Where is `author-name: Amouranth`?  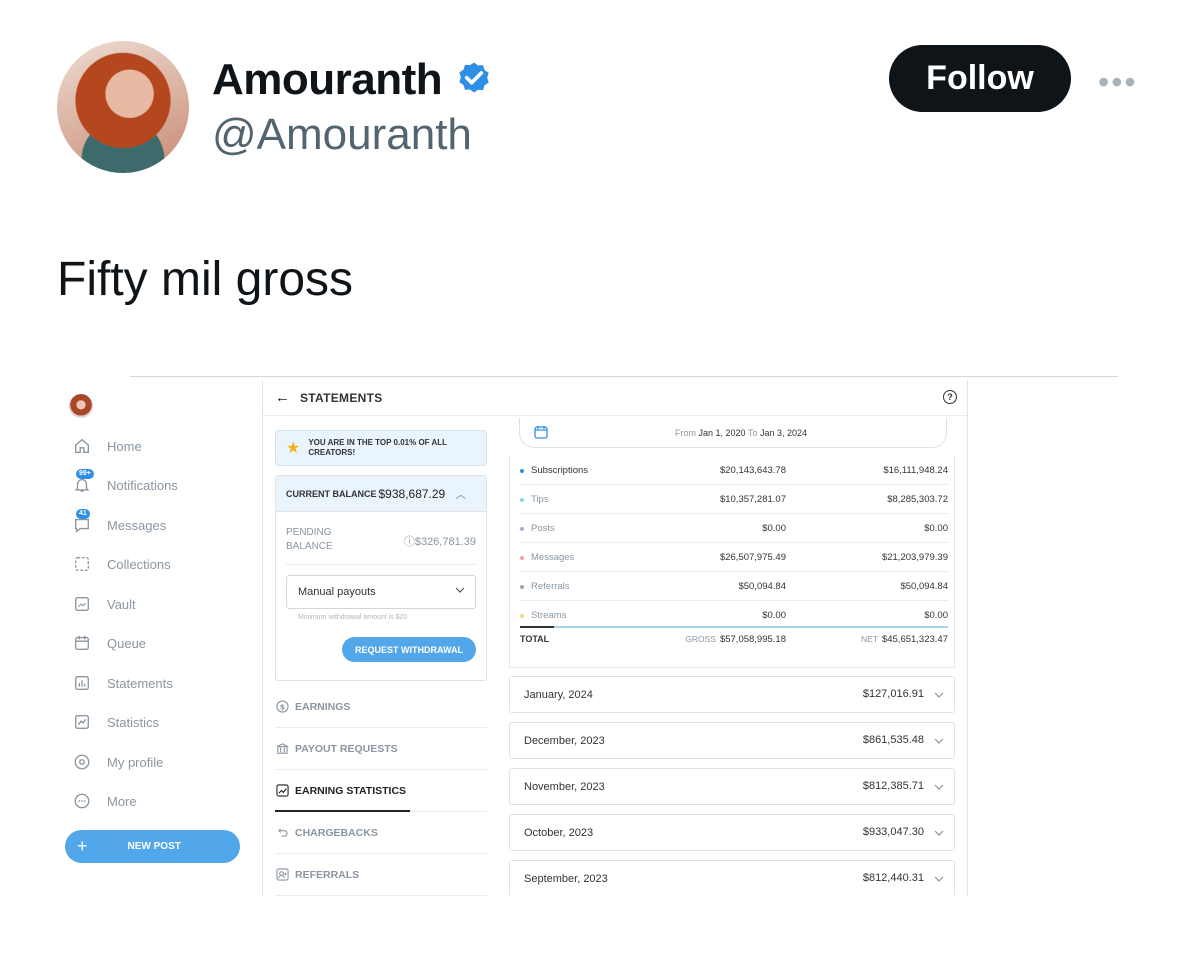
author-name: Amouranth is located at coordinates (327, 80).